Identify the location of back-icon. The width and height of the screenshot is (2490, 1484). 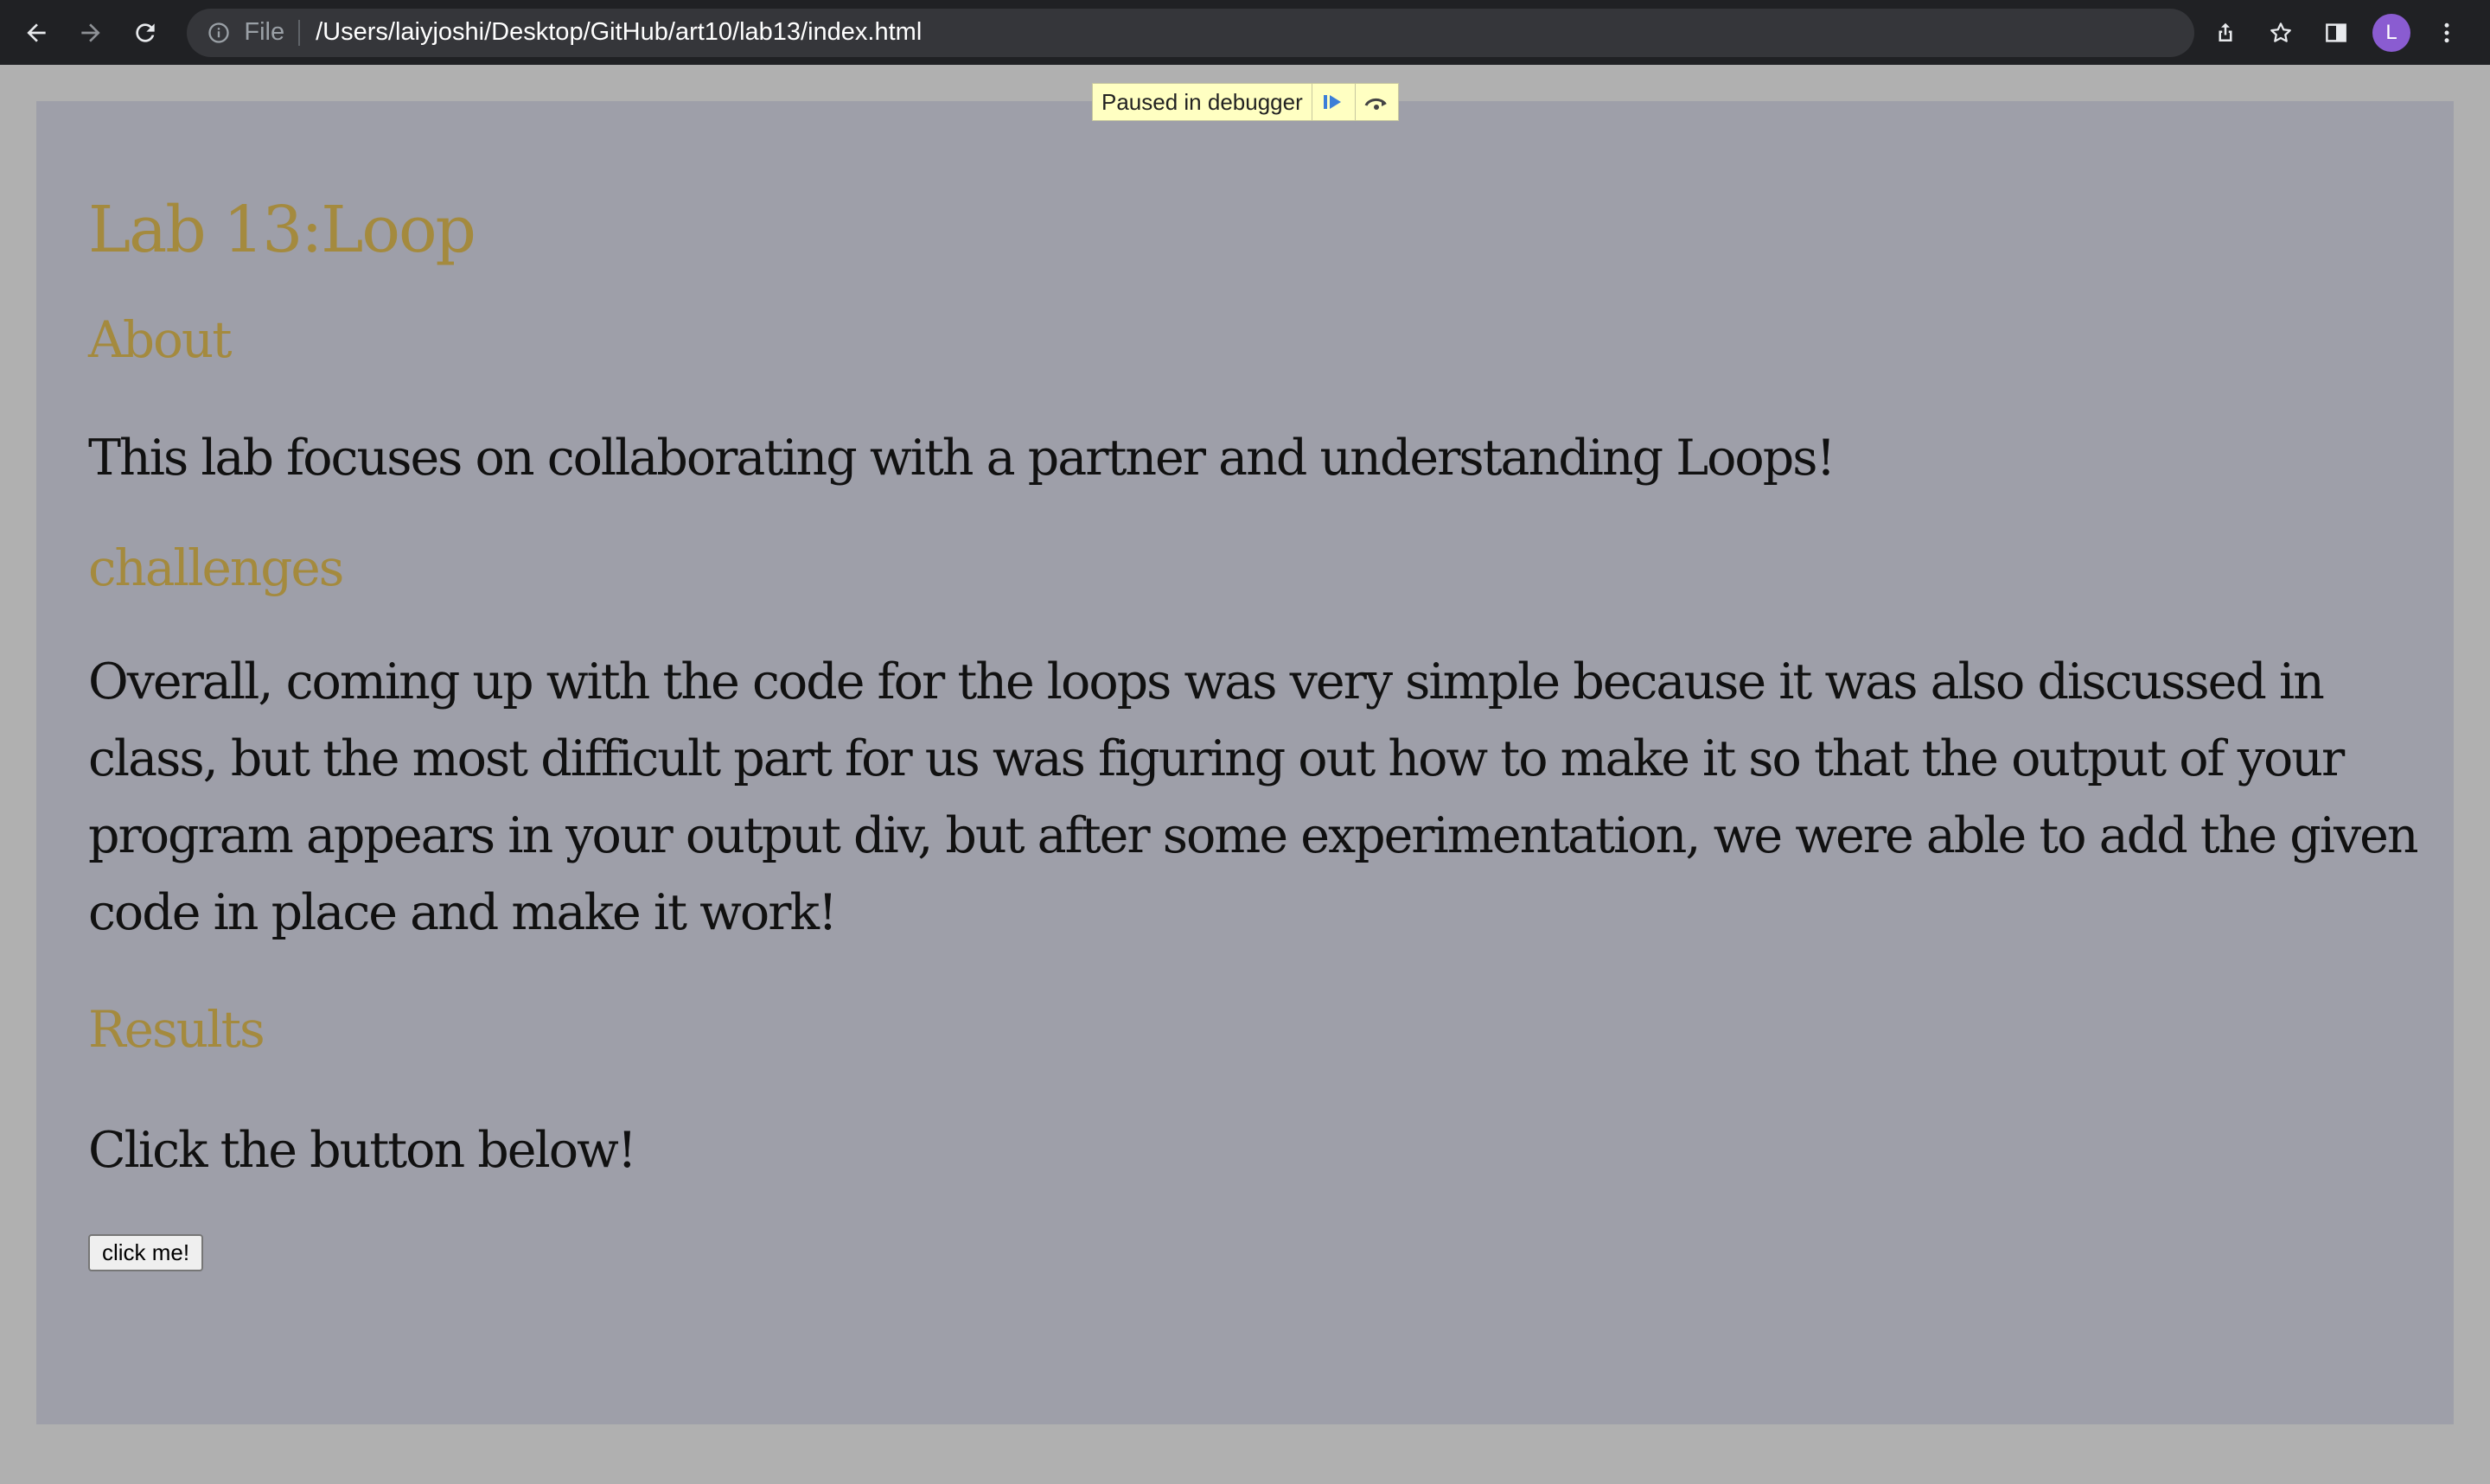
(37, 32).